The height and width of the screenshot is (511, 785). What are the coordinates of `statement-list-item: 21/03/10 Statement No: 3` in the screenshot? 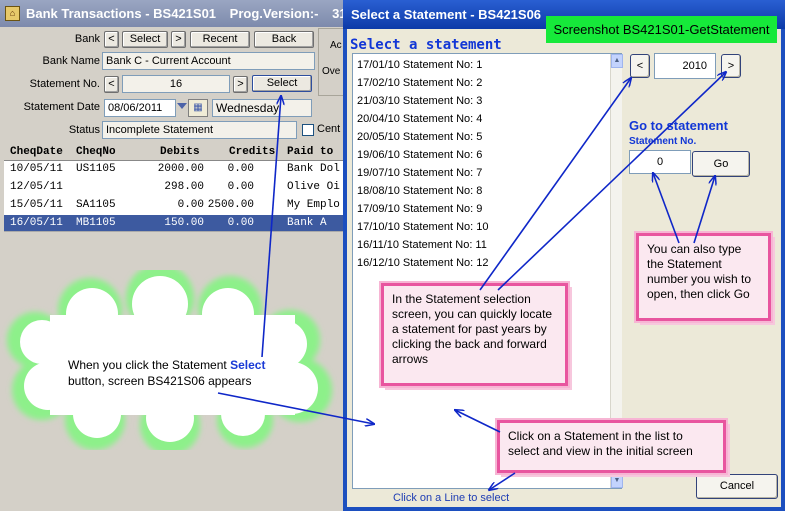 It's located at (419, 101).